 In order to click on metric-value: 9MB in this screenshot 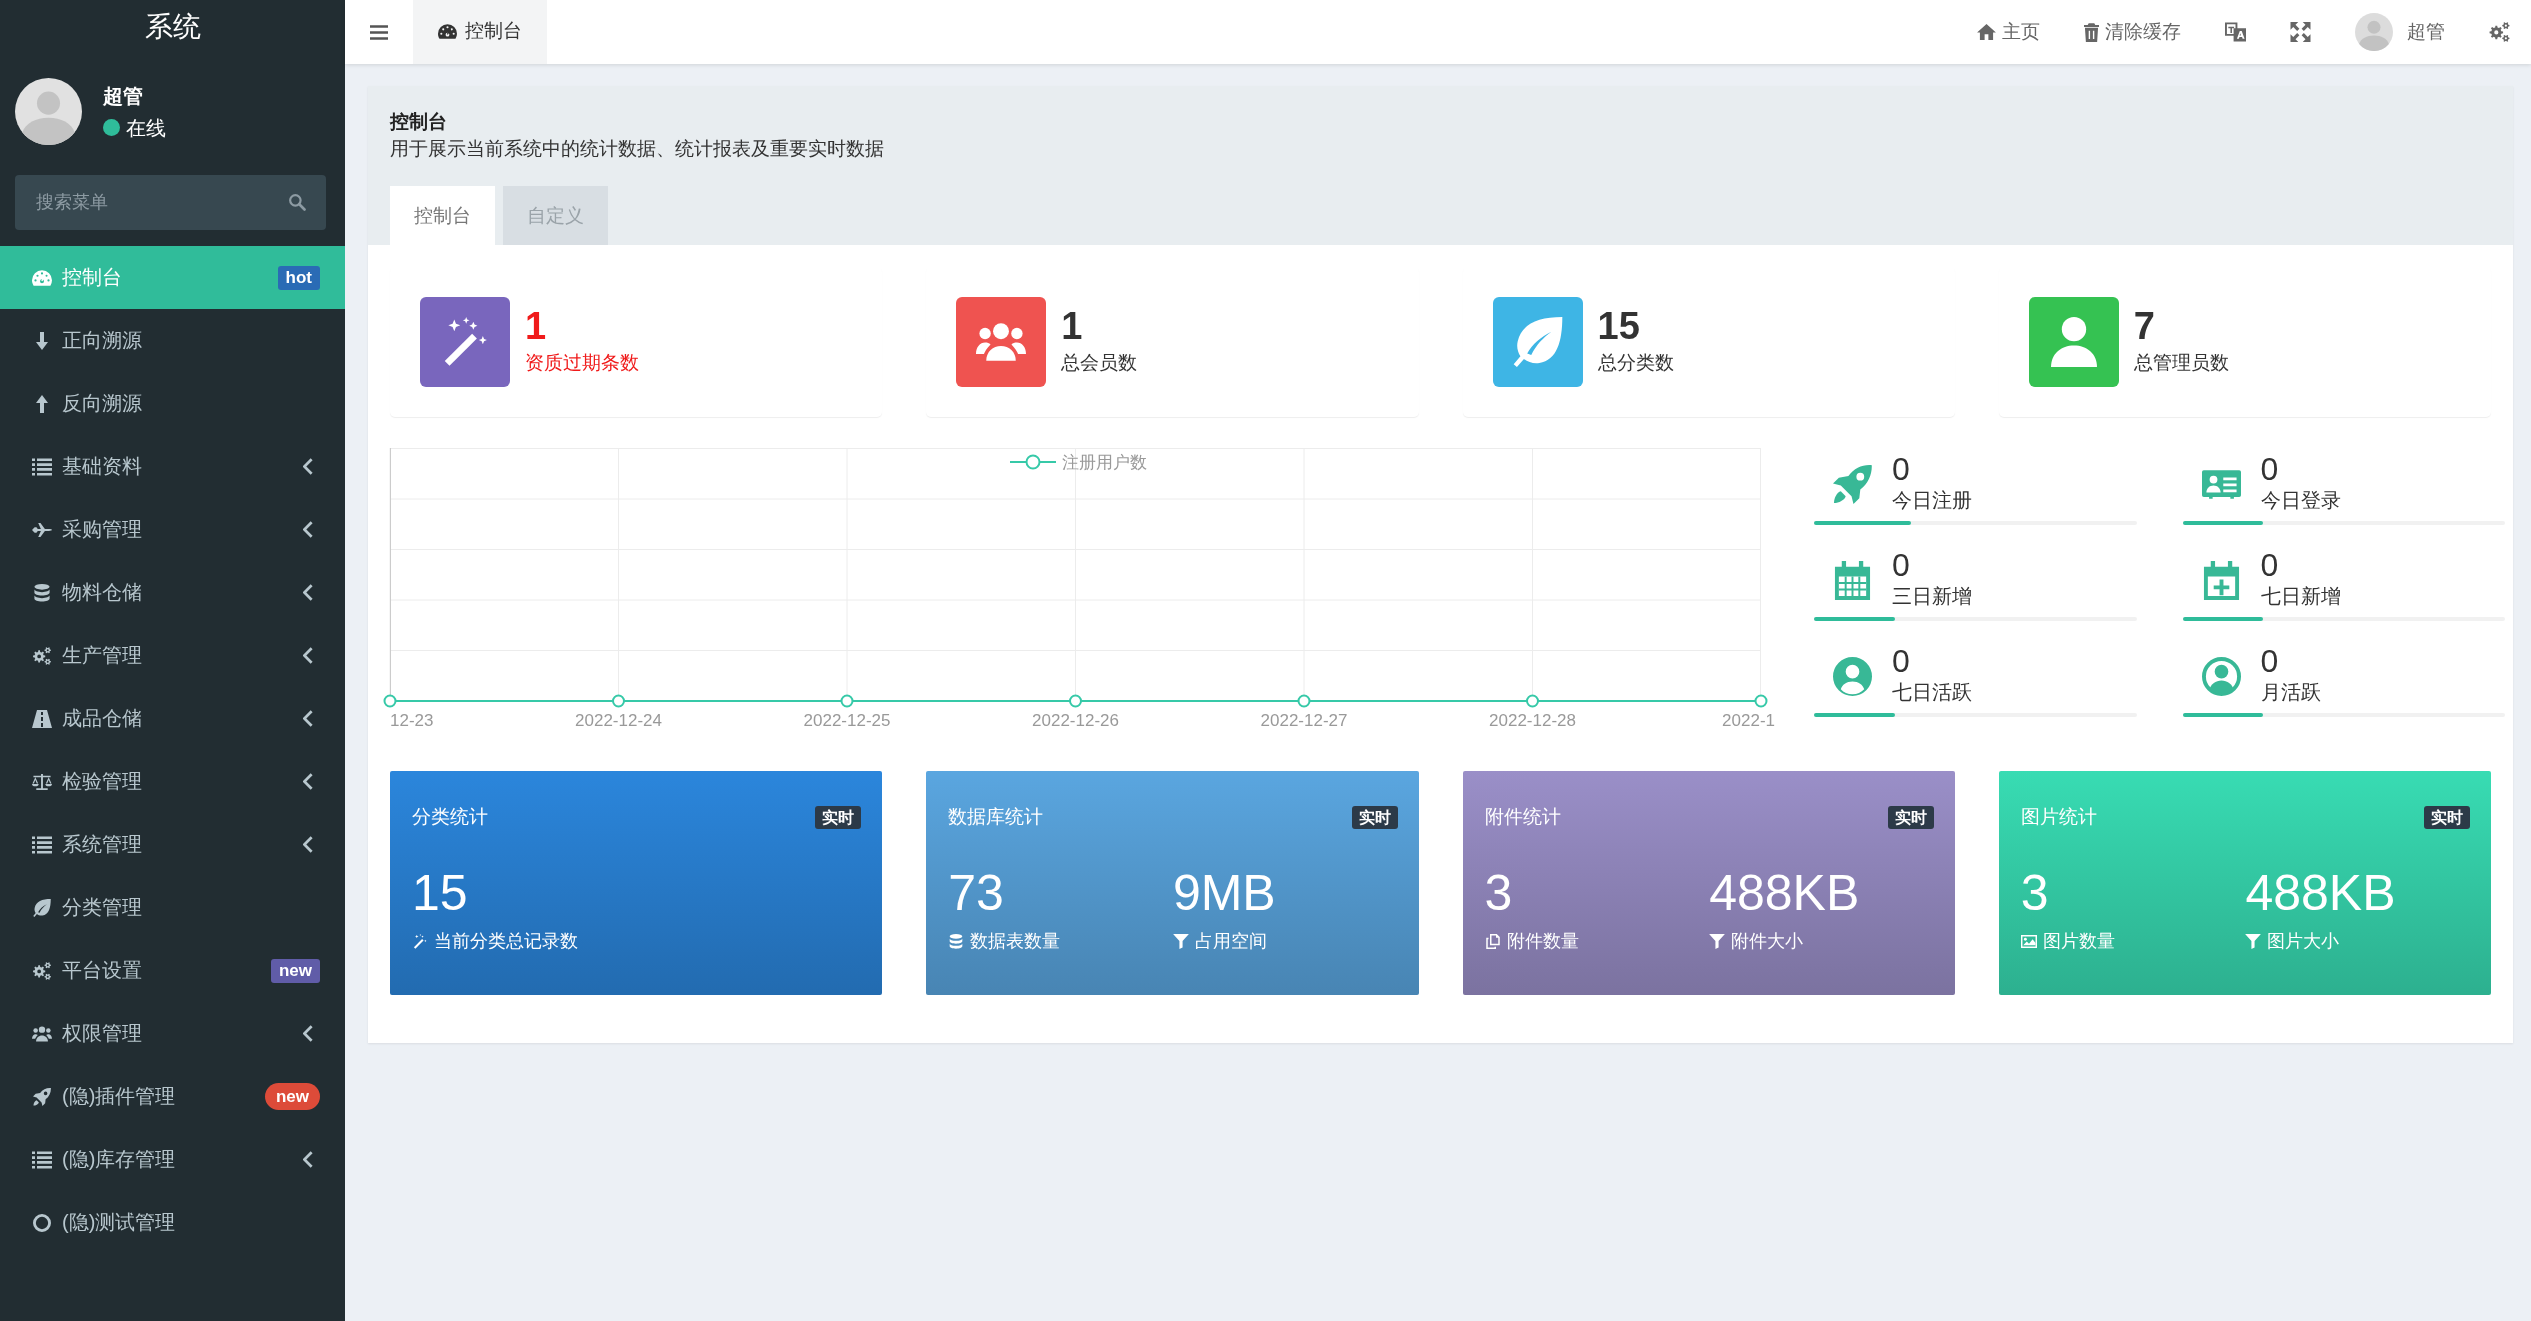, I will do `click(1224, 893)`.